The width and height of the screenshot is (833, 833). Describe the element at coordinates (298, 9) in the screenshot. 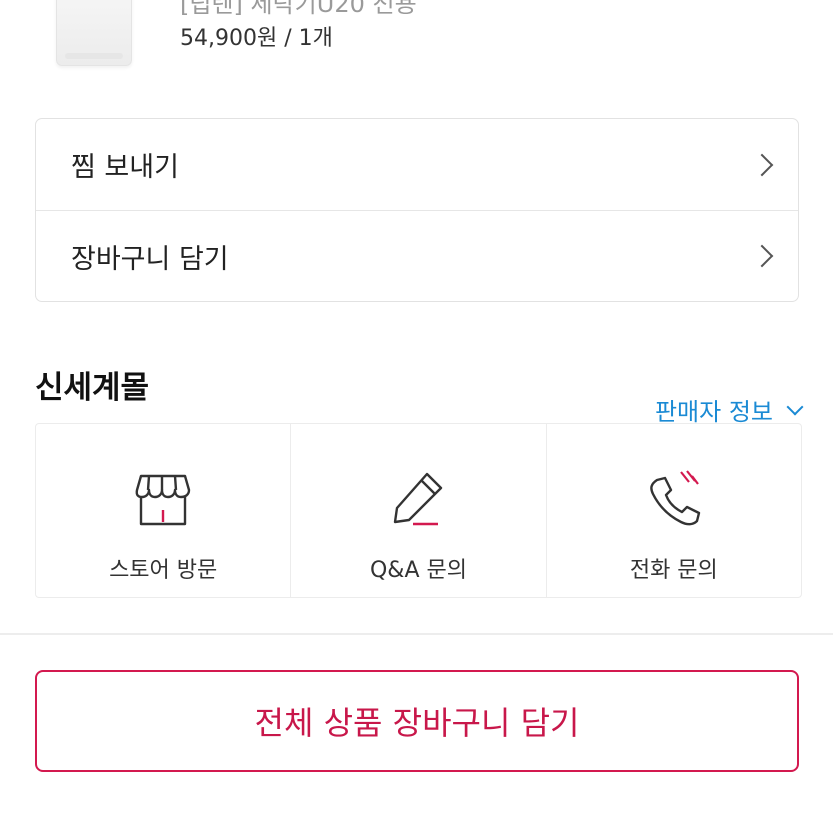

I see `product-name: [립텐] 세탁기U20 전용` at that location.